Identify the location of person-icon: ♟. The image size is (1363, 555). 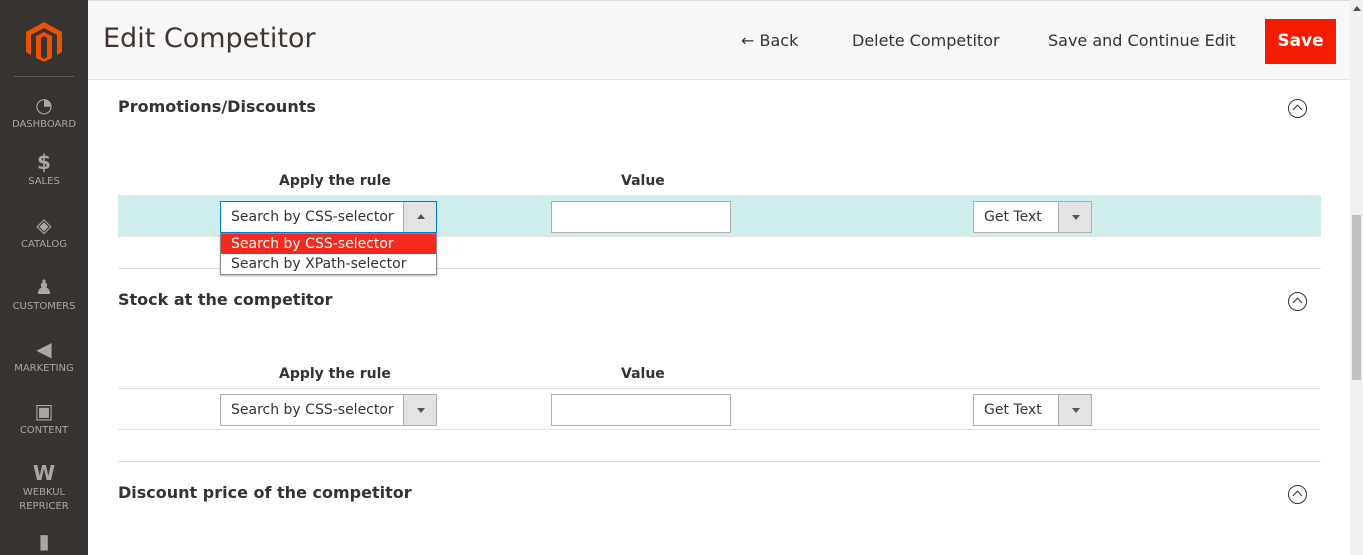
(44, 287).